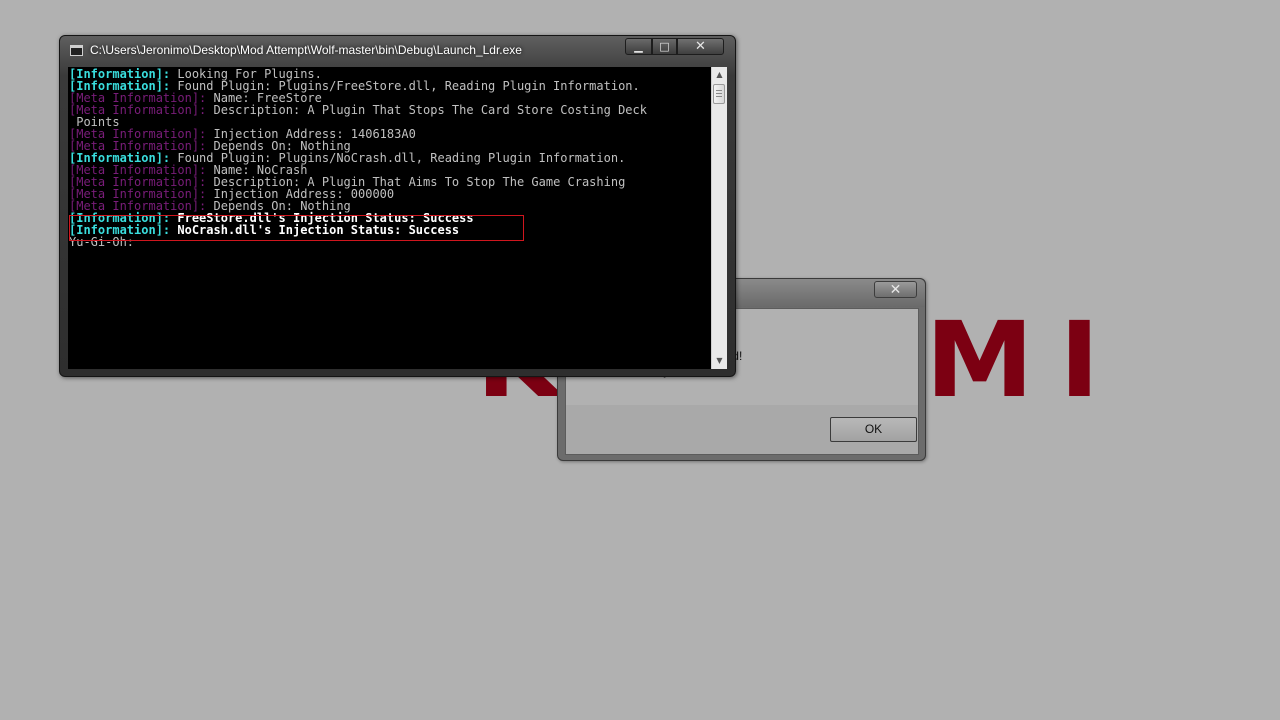  Describe the element at coordinates (700, 46) in the screenshot. I see `close-button: ✕` at that location.